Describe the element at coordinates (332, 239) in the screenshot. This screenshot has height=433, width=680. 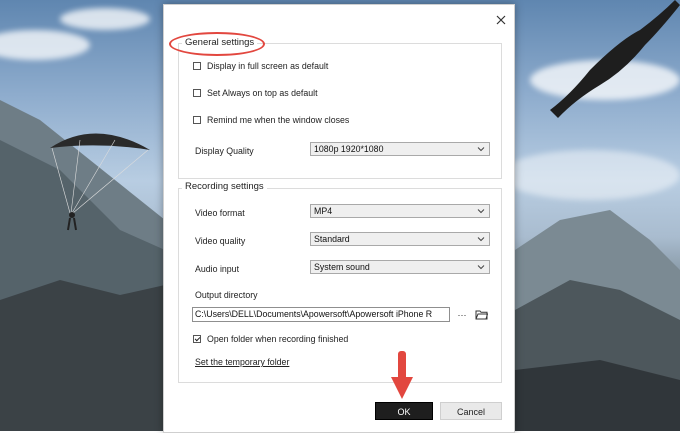
I see `video-quality-value: Standard` at that location.